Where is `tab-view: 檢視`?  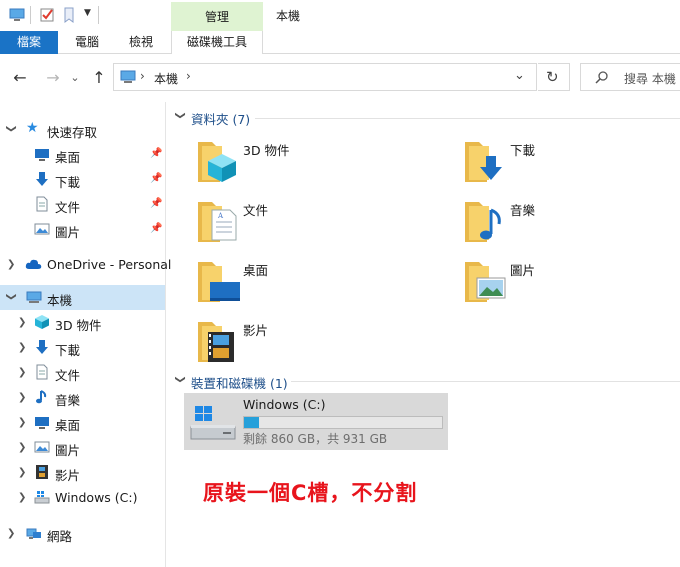
tab-view: 檢視 is located at coordinates (141, 42).